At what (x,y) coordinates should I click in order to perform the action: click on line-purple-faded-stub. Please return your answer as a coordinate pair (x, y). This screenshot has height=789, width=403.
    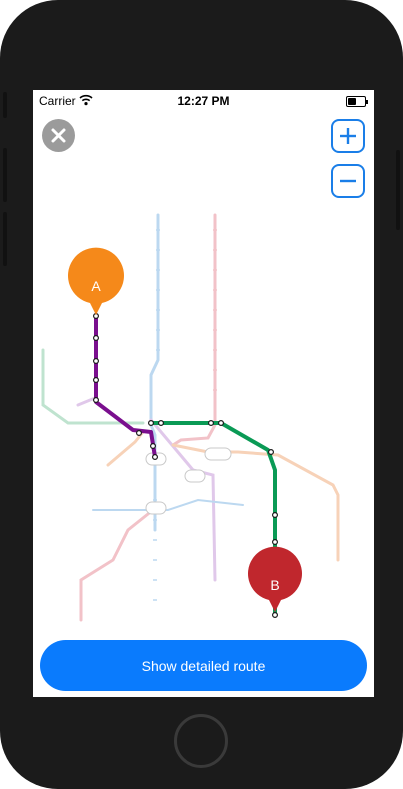
    Looking at the image, I should click on (86, 401).